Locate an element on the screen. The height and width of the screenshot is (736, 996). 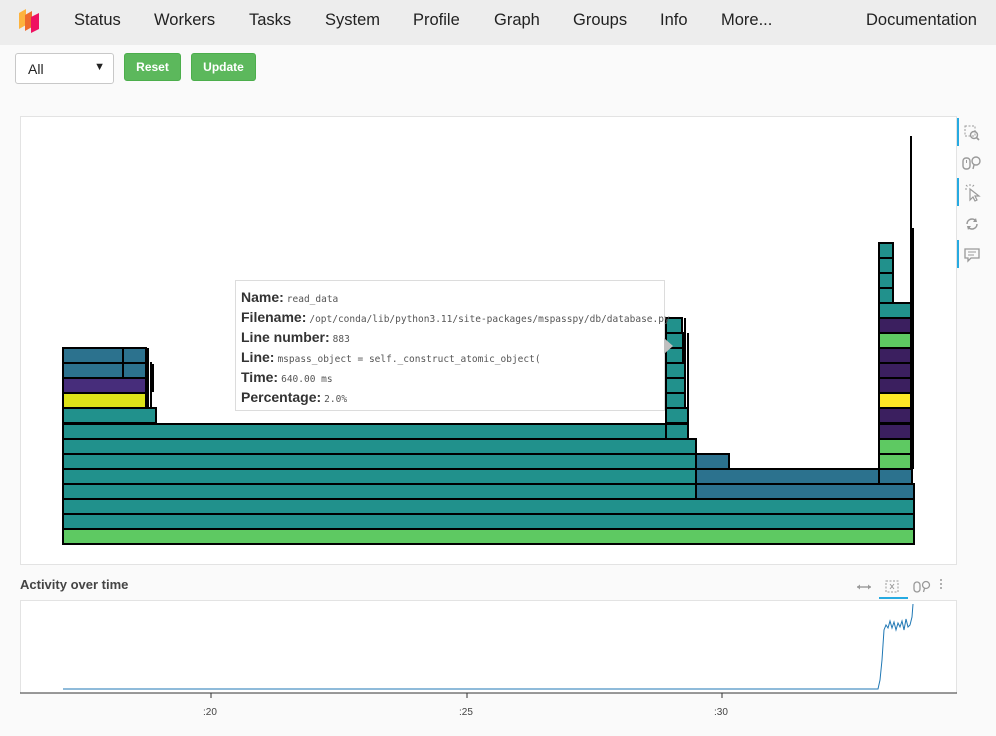
more-tools-icon is located at coordinates (941, 584).